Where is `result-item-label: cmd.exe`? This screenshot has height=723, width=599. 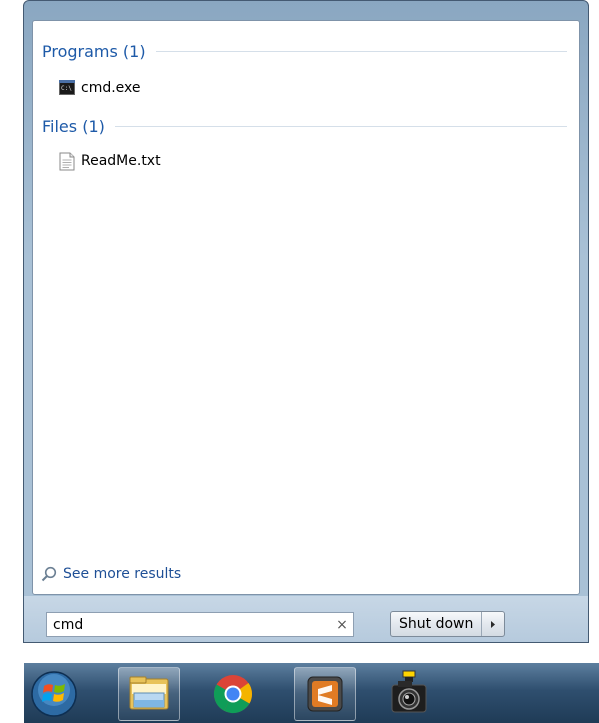
result-item-label: cmd.exe is located at coordinates (111, 88).